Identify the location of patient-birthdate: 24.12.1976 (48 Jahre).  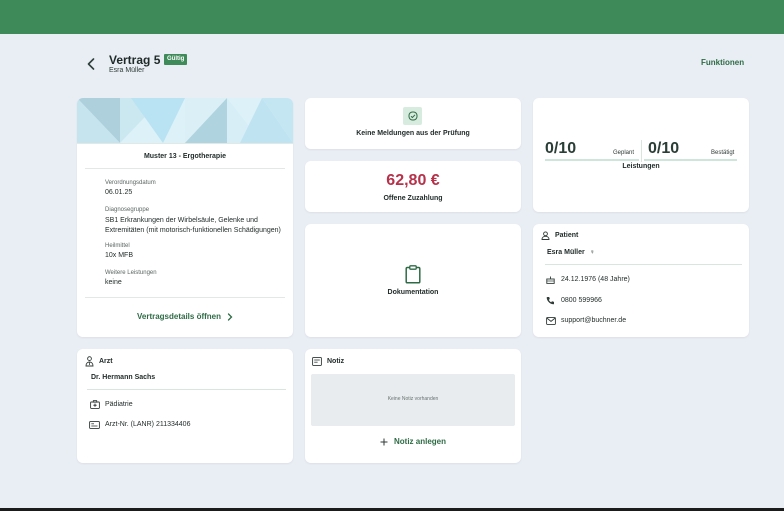
(595, 279).